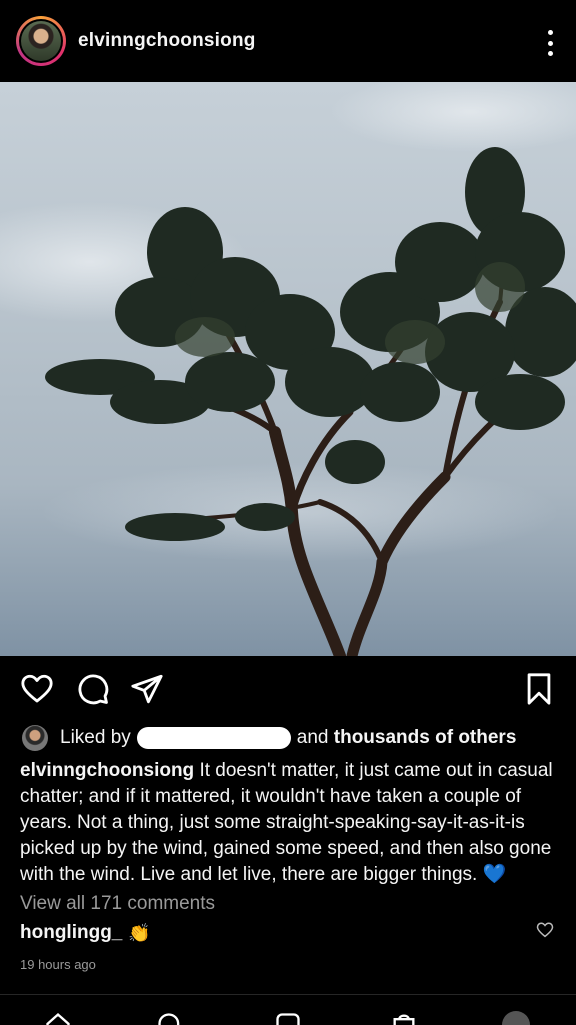  What do you see at coordinates (117, 904) in the screenshot?
I see `view-all-comments-link: View all 171 comments` at bounding box center [117, 904].